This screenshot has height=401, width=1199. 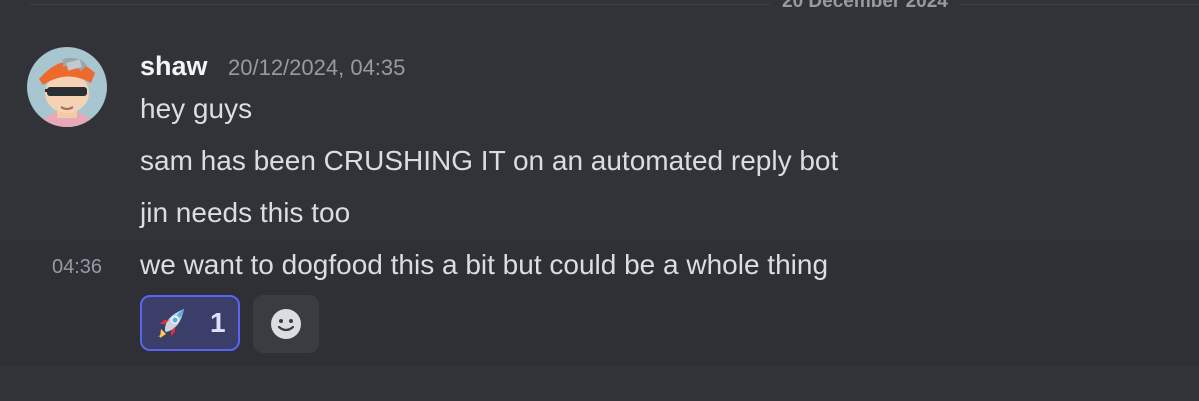 I want to click on smiley-face-icon, so click(x=286, y=324).